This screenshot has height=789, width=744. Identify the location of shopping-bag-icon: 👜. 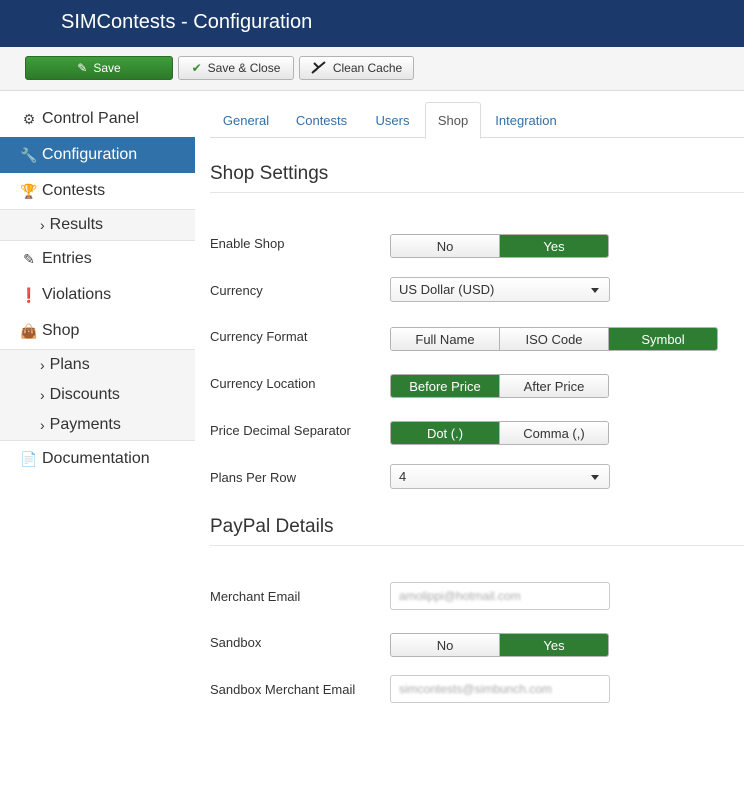
(29, 330).